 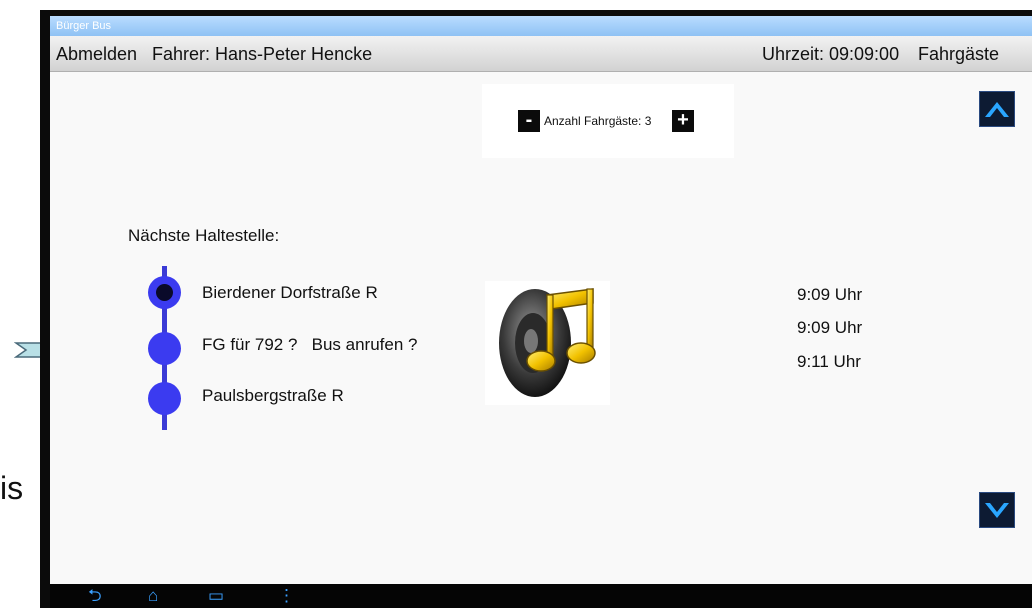 What do you see at coordinates (216, 596) in the screenshot?
I see `recent-apps-icon: ▭` at bounding box center [216, 596].